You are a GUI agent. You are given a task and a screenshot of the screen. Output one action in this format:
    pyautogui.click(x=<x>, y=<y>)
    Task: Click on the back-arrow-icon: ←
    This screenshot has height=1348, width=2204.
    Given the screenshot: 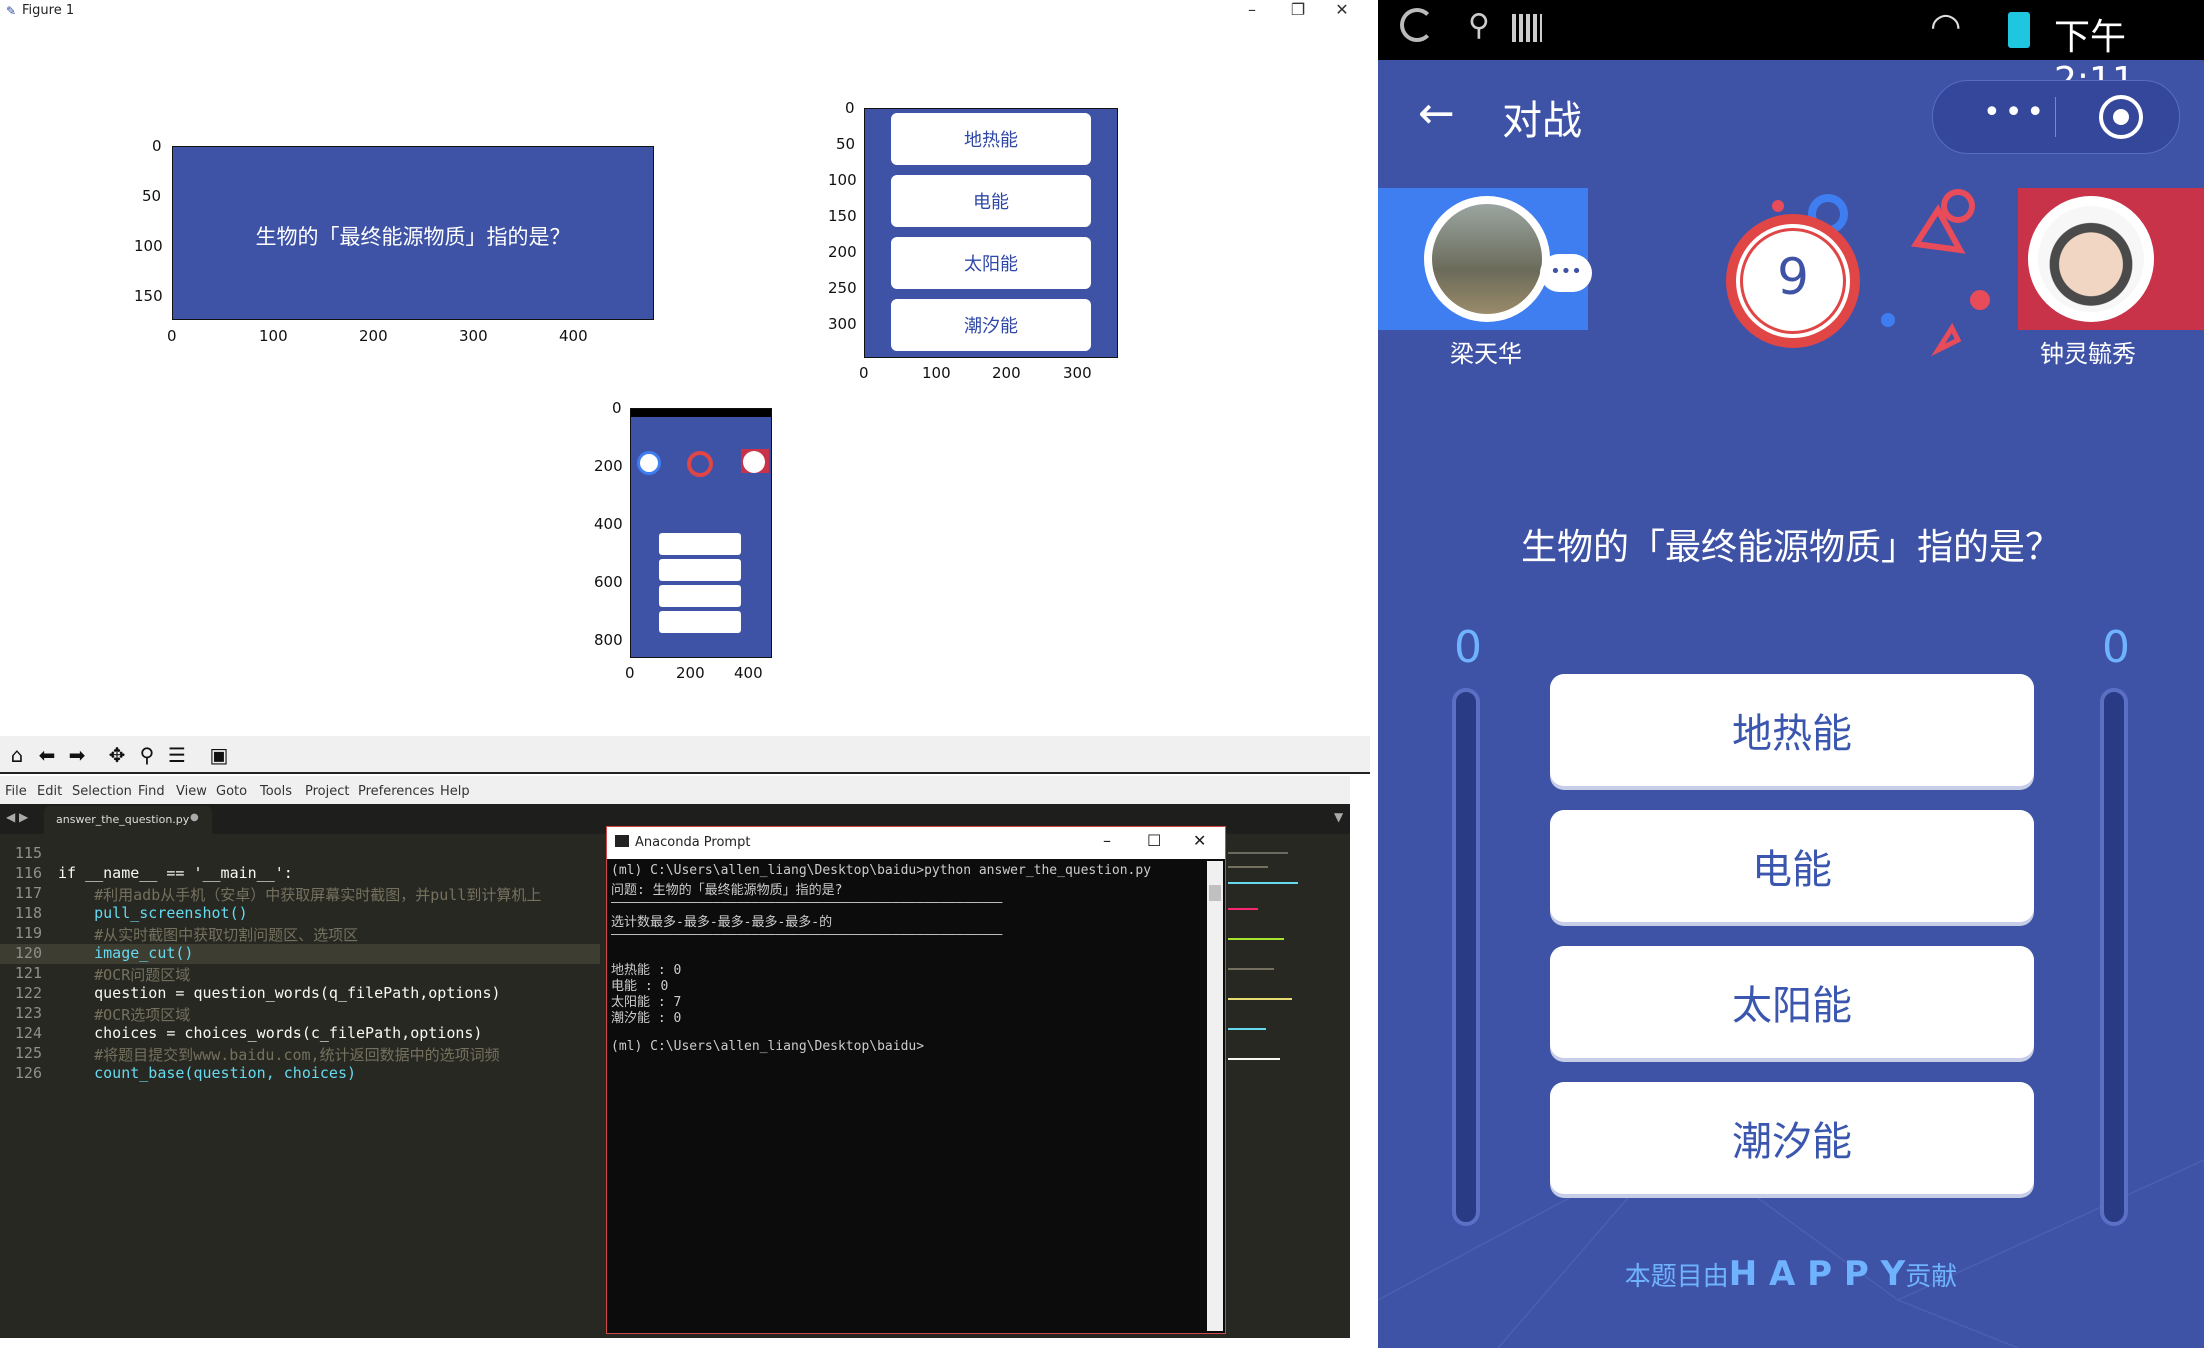 What is the action you would take?
    pyautogui.click(x=1436, y=113)
    